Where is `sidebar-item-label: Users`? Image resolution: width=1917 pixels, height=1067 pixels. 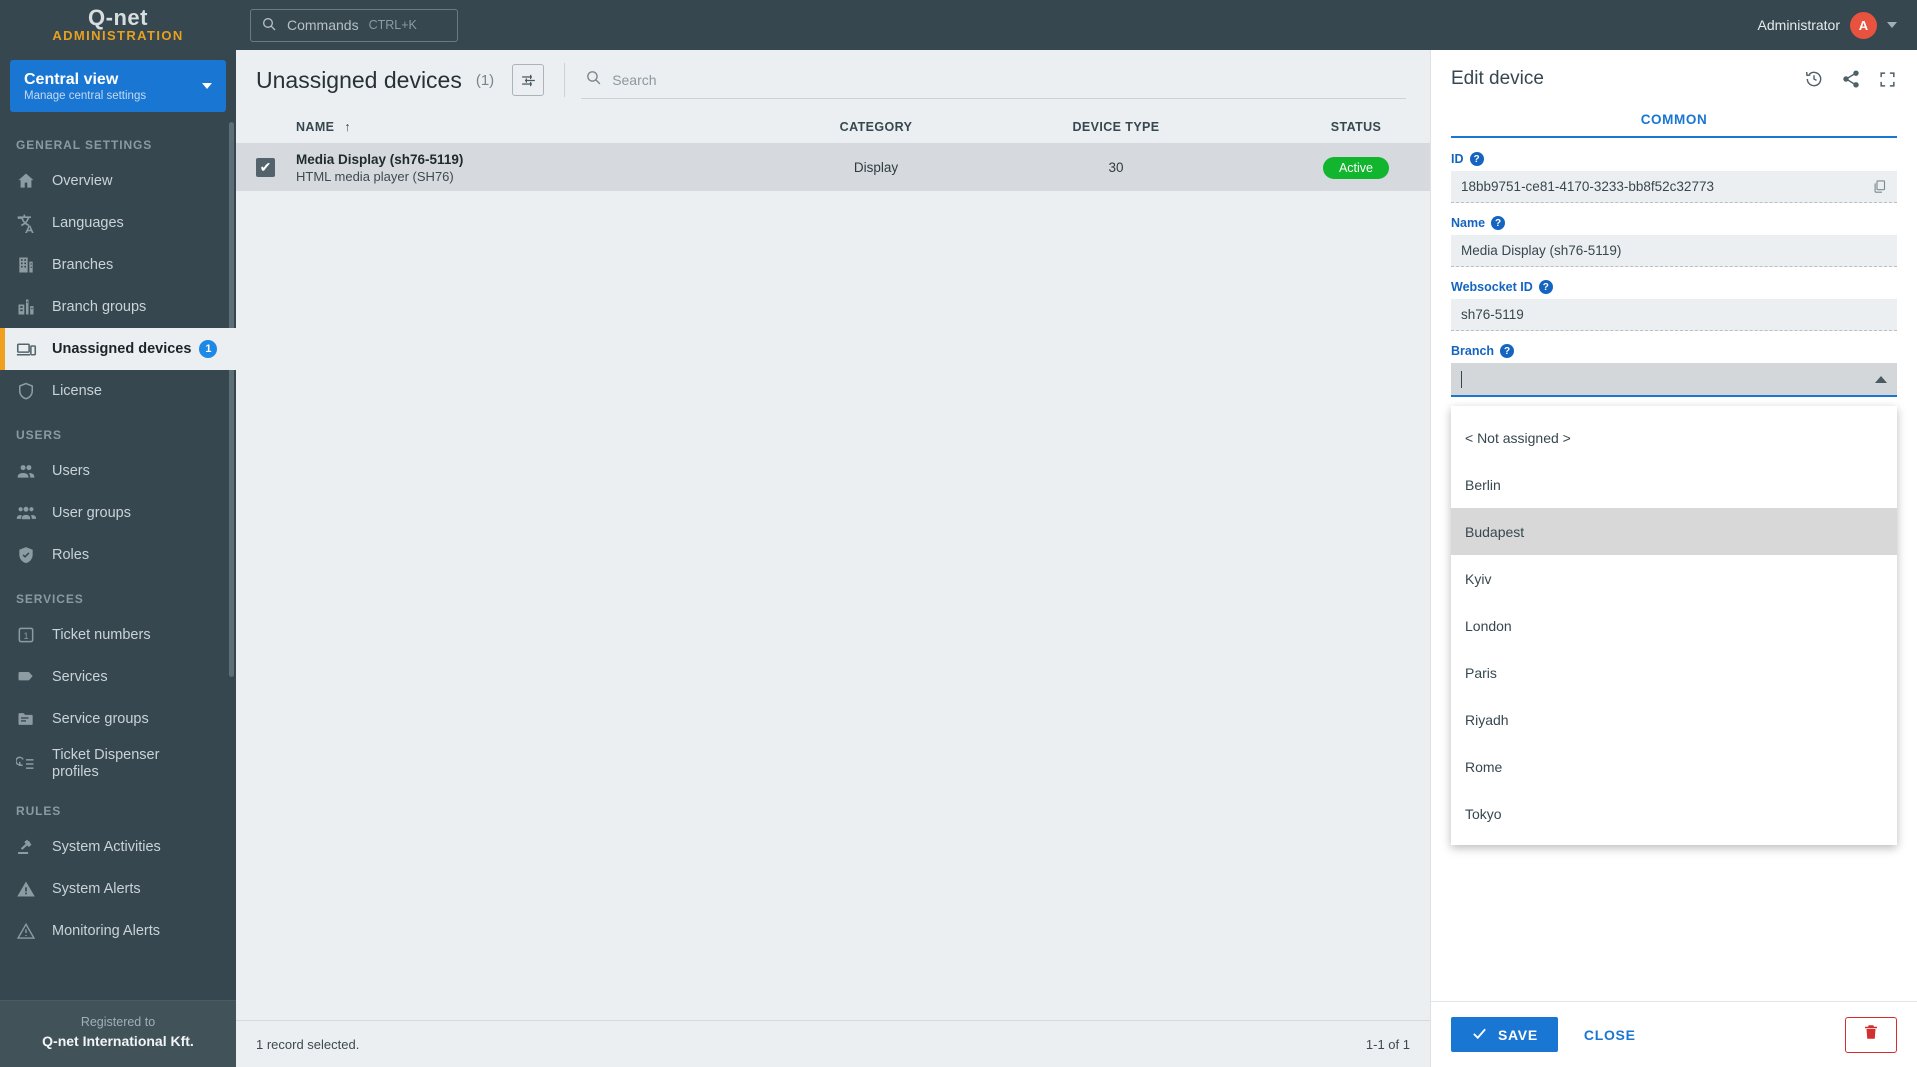
sidebar-item-label: Users is located at coordinates (71, 470).